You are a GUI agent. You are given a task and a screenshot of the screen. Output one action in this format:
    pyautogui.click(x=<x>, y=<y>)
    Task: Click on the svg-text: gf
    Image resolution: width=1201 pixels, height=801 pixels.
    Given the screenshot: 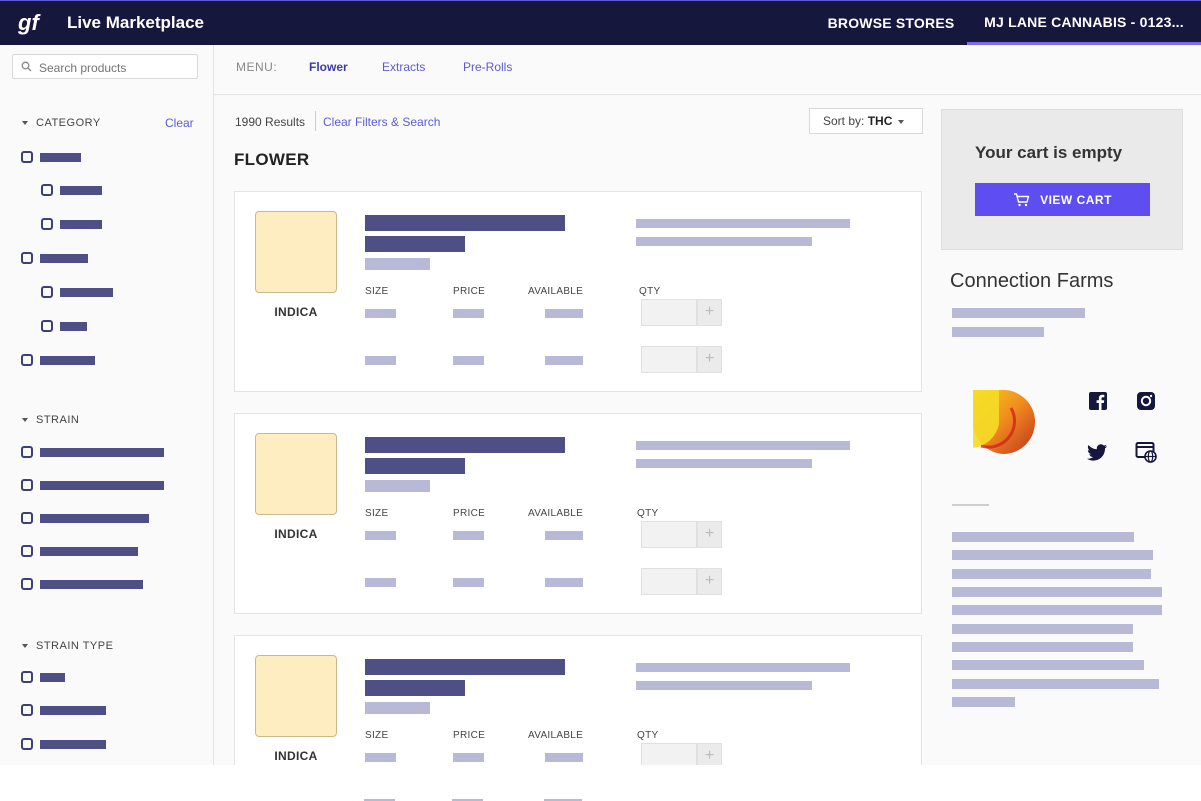 What is the action you would take?
    pyautogui.click(x=29, y=22)
    